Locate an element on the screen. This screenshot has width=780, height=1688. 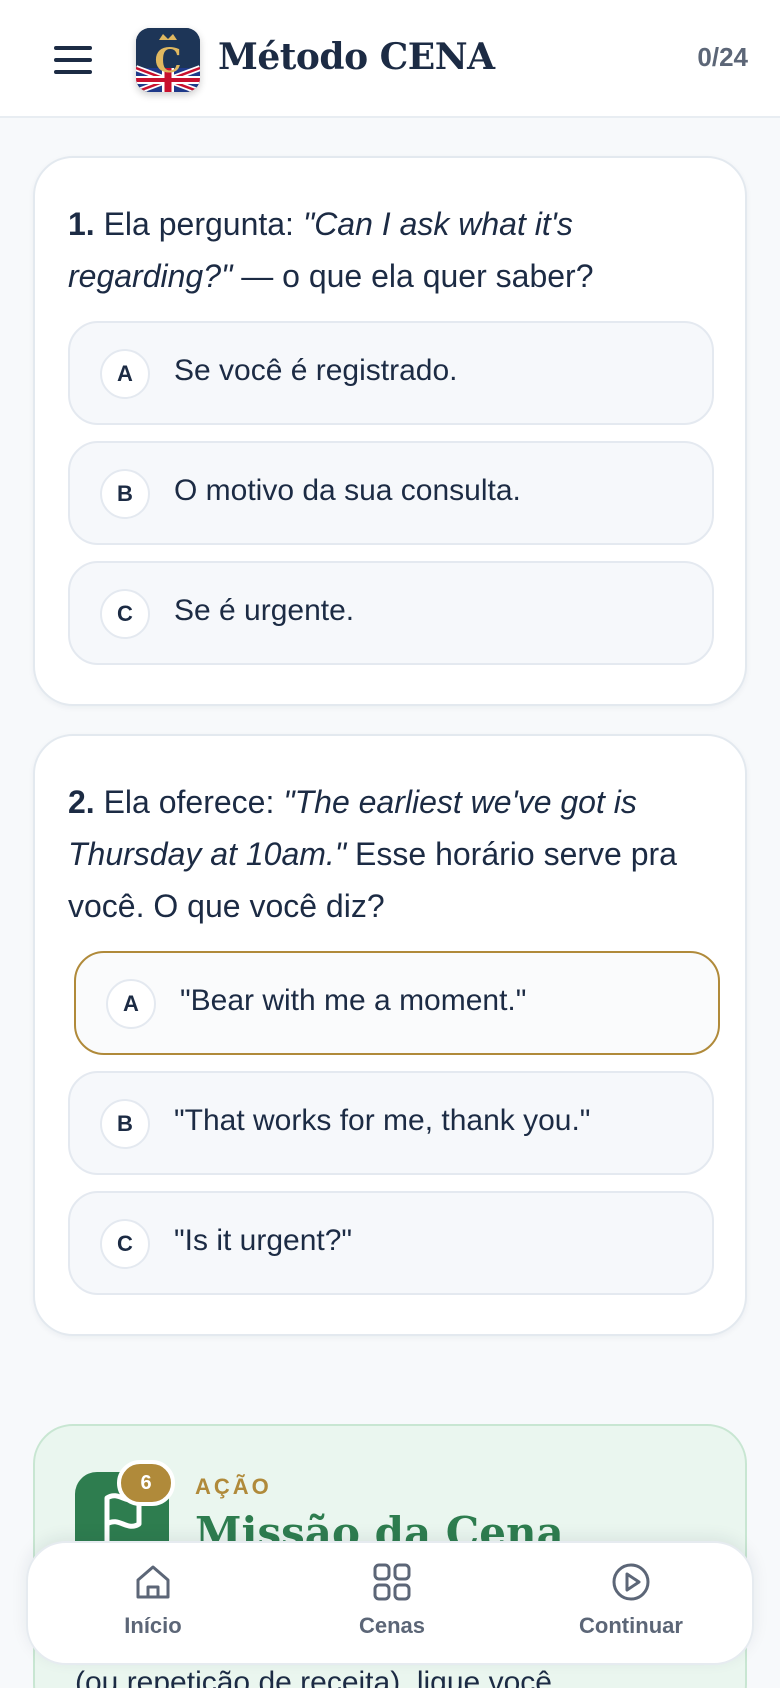
question-prompt-before: Ela oferece: is located at coordinates (189, 802).